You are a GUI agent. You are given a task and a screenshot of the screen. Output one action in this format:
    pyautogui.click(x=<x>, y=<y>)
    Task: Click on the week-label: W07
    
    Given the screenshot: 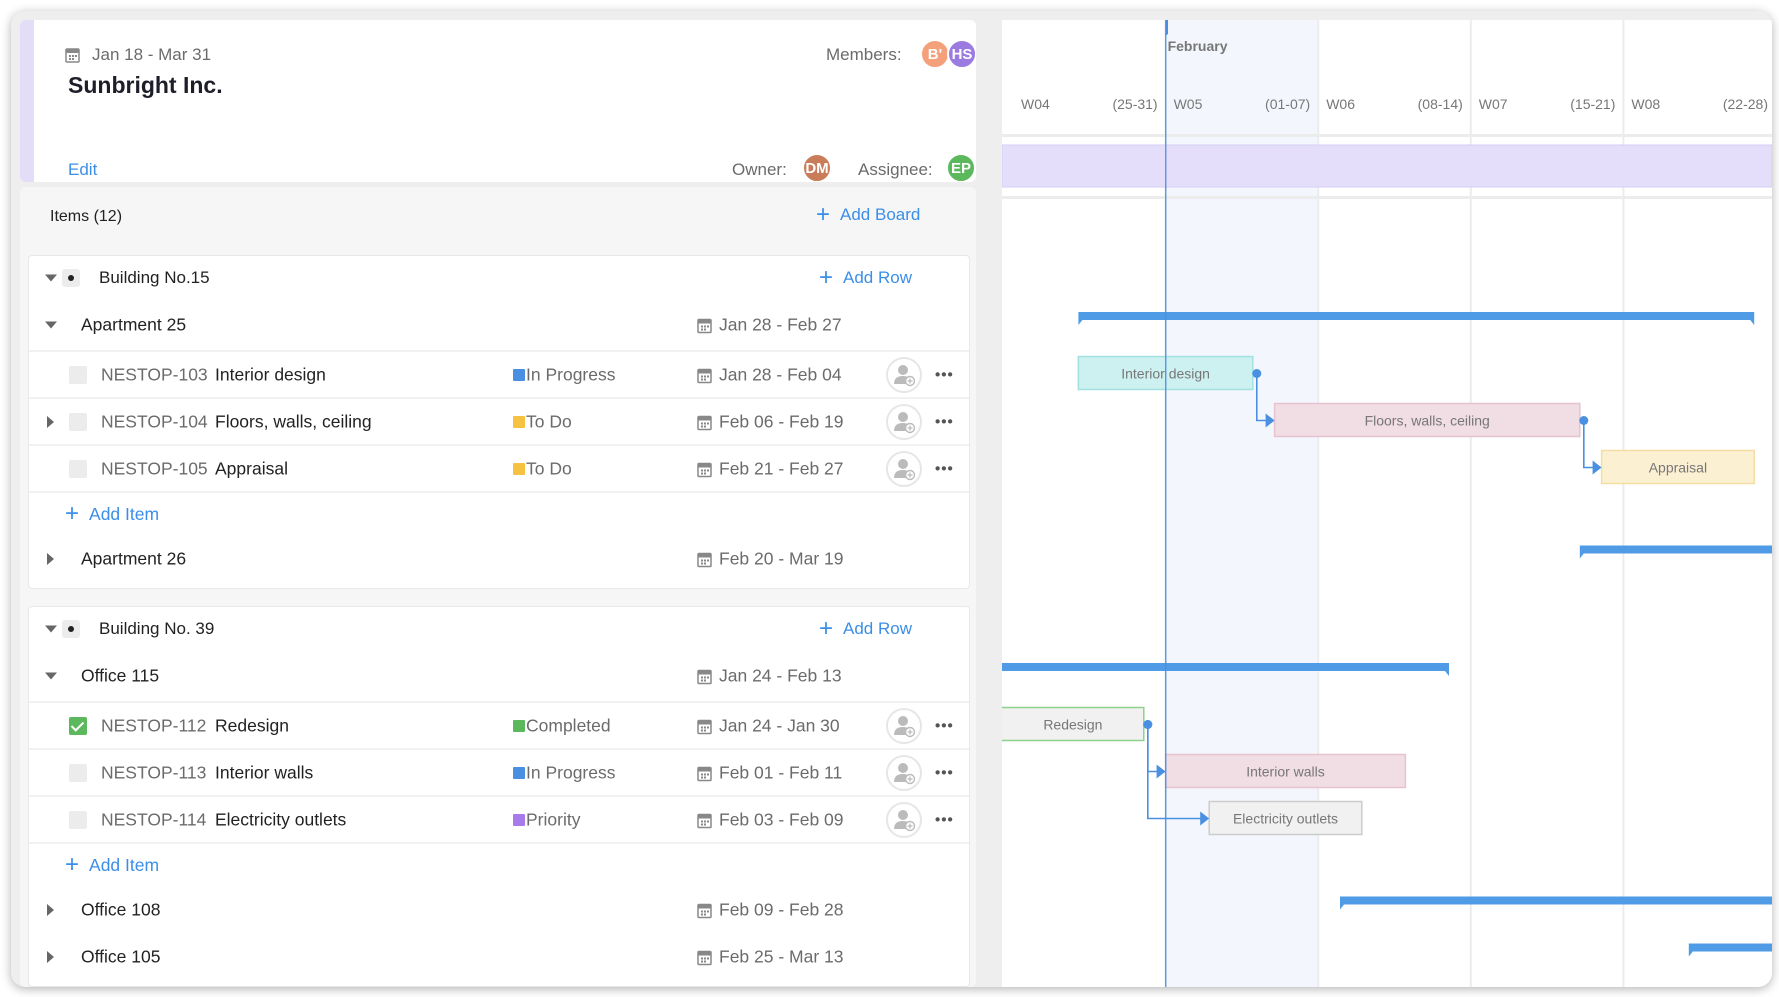 What is the action you would take?
    pyautogui.click(x=1493, y=104)
    